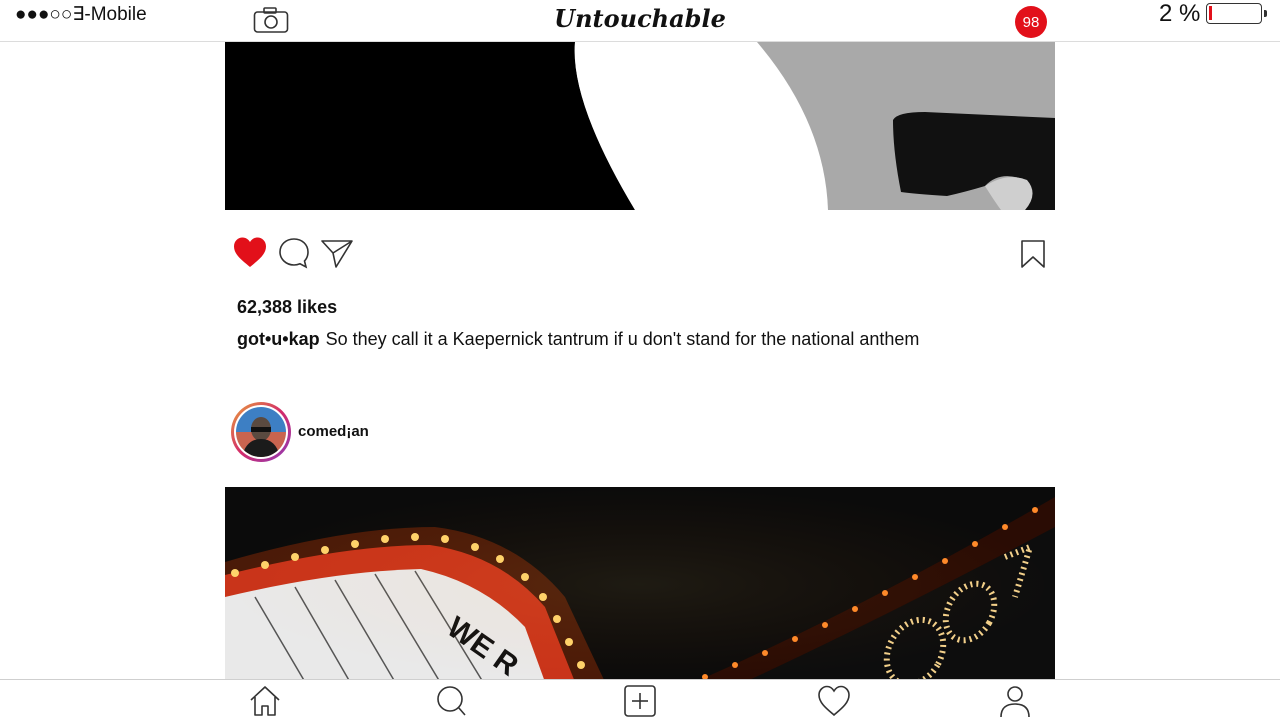 The width and height of the screenshot is (1280, 723). What do you see at coordinates (337, 255) in the screenshot?
I see `share-icon` at bounding box center [337, 255].